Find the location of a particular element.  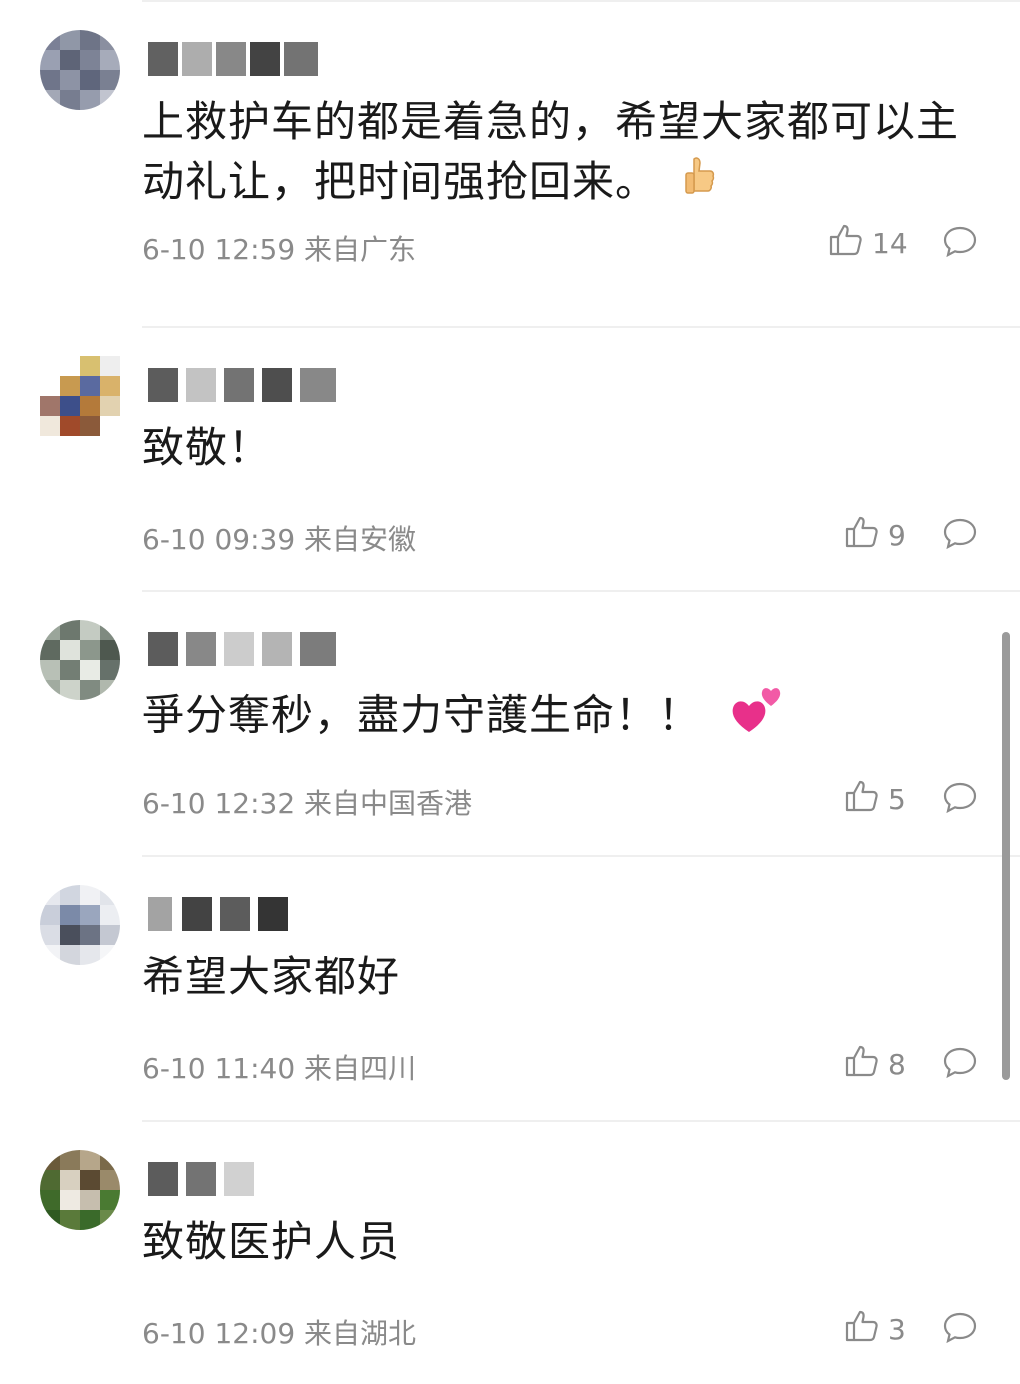

two-hearts-emoji is located at coordinates (757, 718).